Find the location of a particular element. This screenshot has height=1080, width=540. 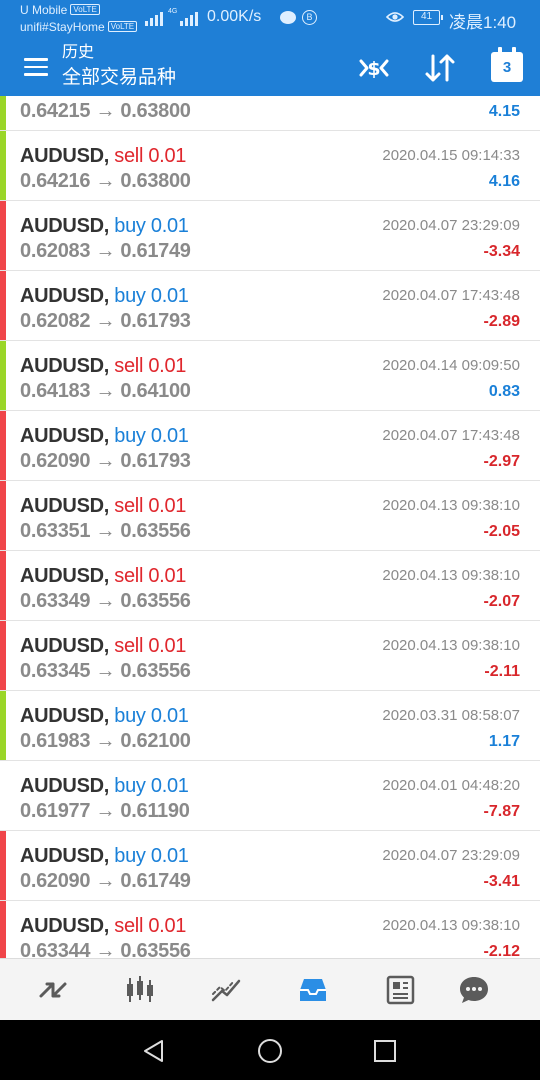

bottom-tab-bar is located at coordinates (270, 989).